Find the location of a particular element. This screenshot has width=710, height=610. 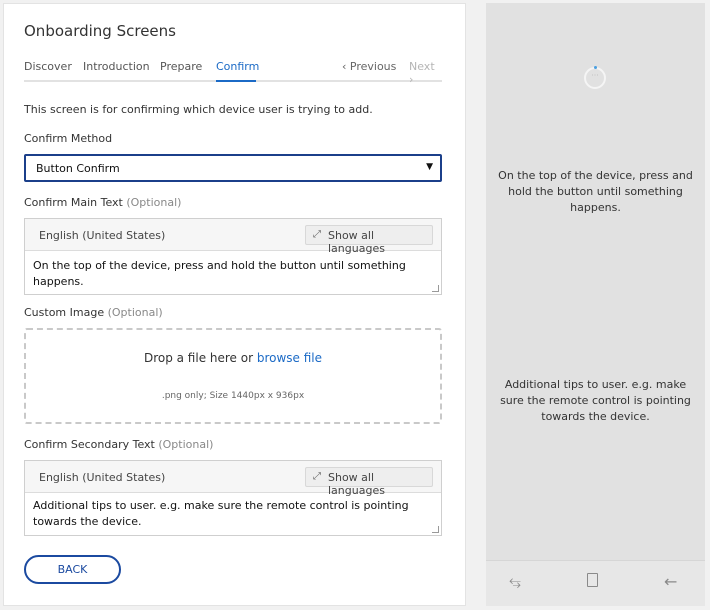

dropzone-text: Drop a file here or browse file is located at coordinates (233, 358).